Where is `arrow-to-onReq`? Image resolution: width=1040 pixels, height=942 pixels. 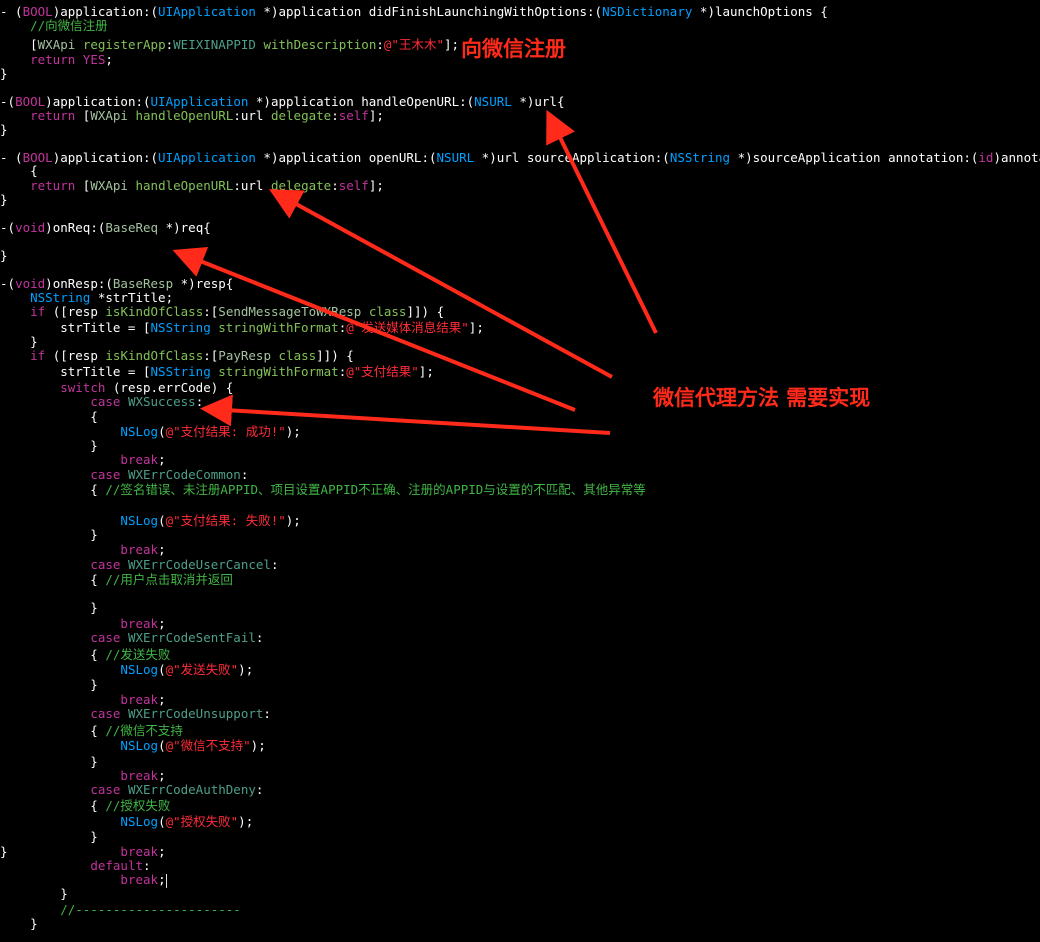 arrow-to-onReq is located at coordinates (374, 329).